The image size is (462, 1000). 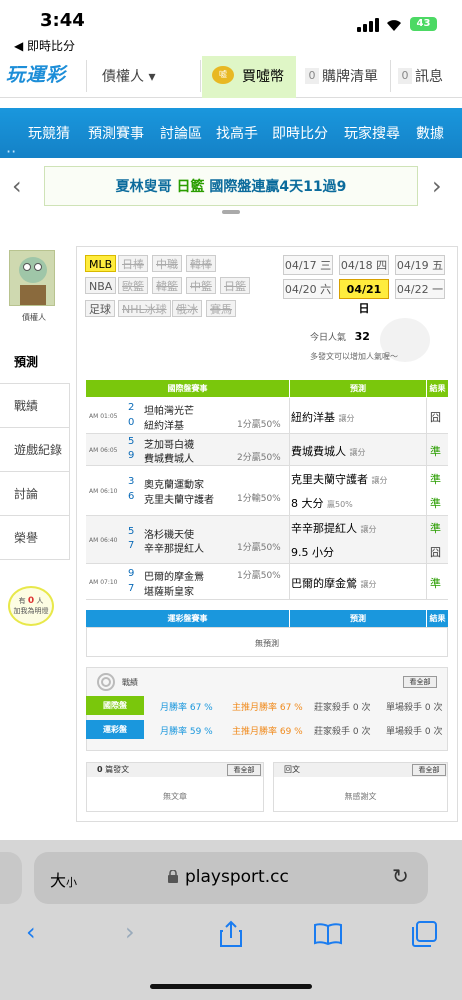 I want to click on tab-predict: 預測, so click(x=35, y=362).